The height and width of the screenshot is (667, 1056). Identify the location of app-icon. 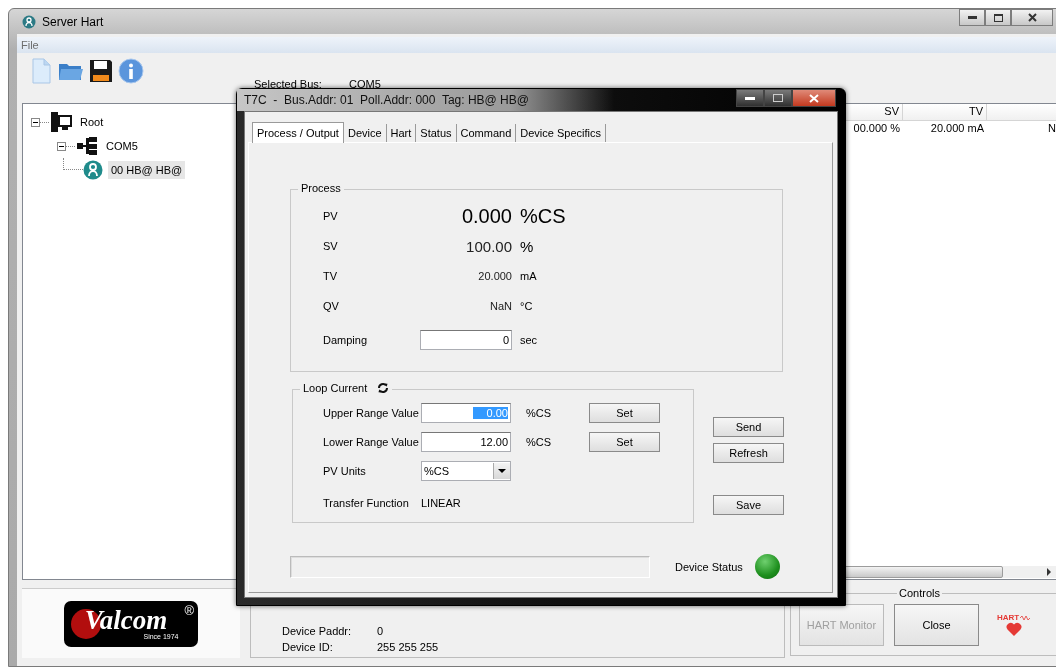
(29, 21).